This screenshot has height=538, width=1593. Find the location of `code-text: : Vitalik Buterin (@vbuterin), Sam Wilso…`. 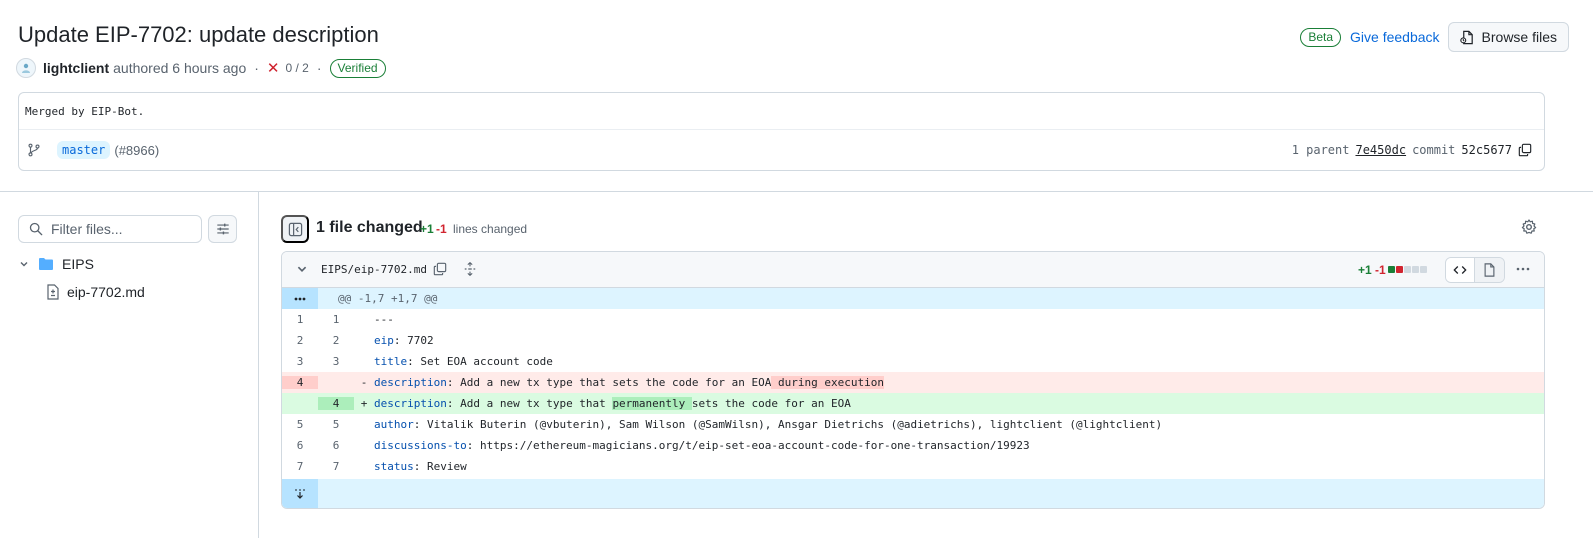

code-text: : Vitalik Buterin (@vbuterin), Sam Wilso… is located at coordinates (788, 424).